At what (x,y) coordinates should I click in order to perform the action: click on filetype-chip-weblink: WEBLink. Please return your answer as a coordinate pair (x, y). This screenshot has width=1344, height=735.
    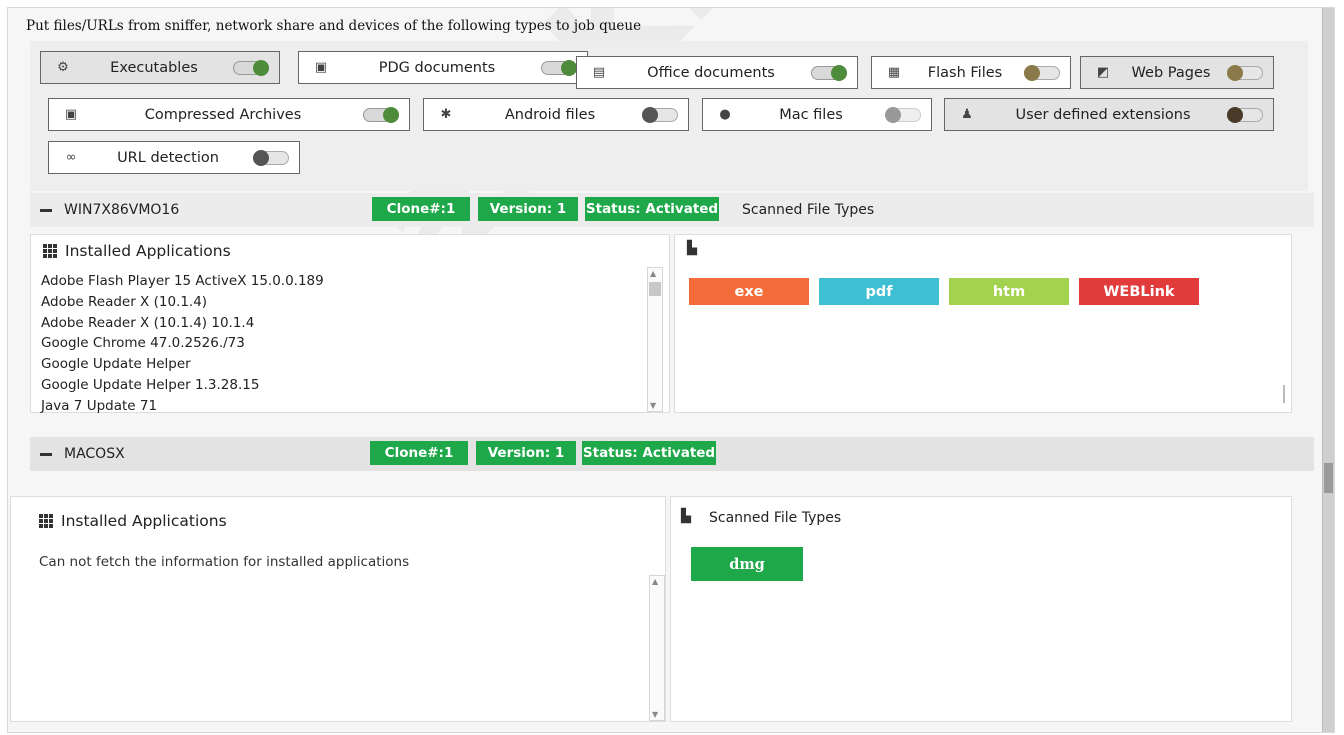
    Looking at the image, I should click on (1139, 291).